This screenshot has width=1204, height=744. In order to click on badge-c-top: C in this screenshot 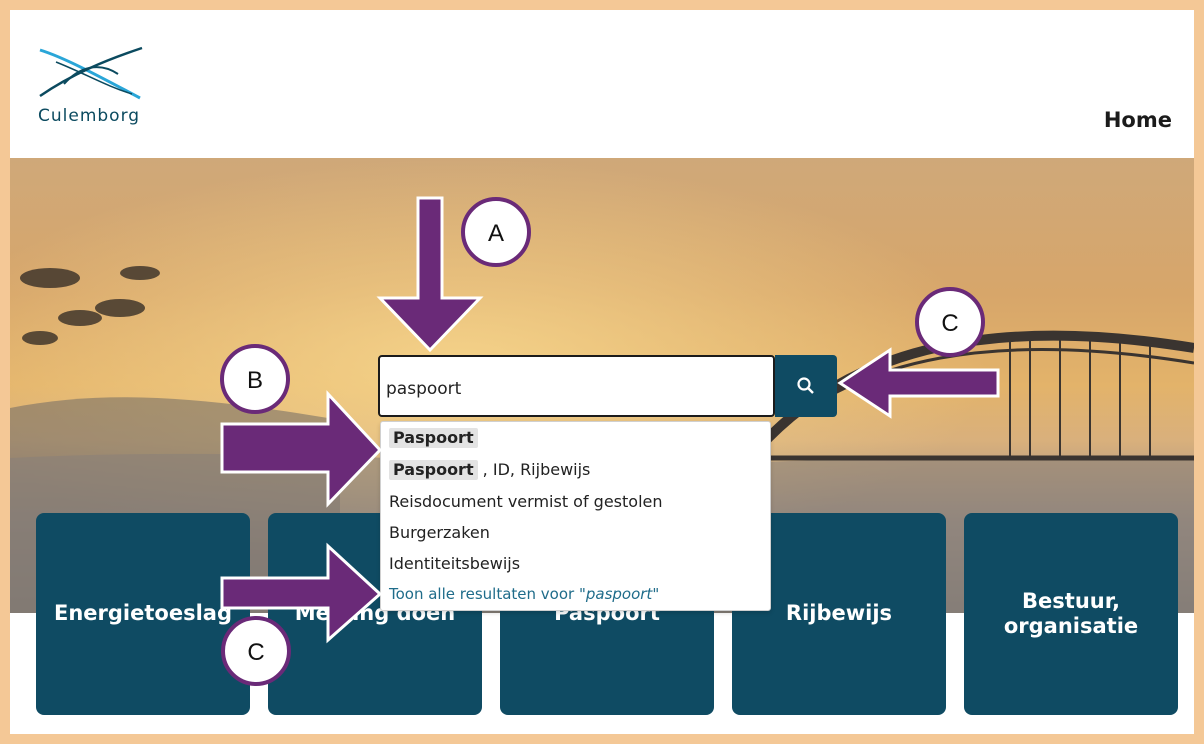, I will do `click(950, 322)`.